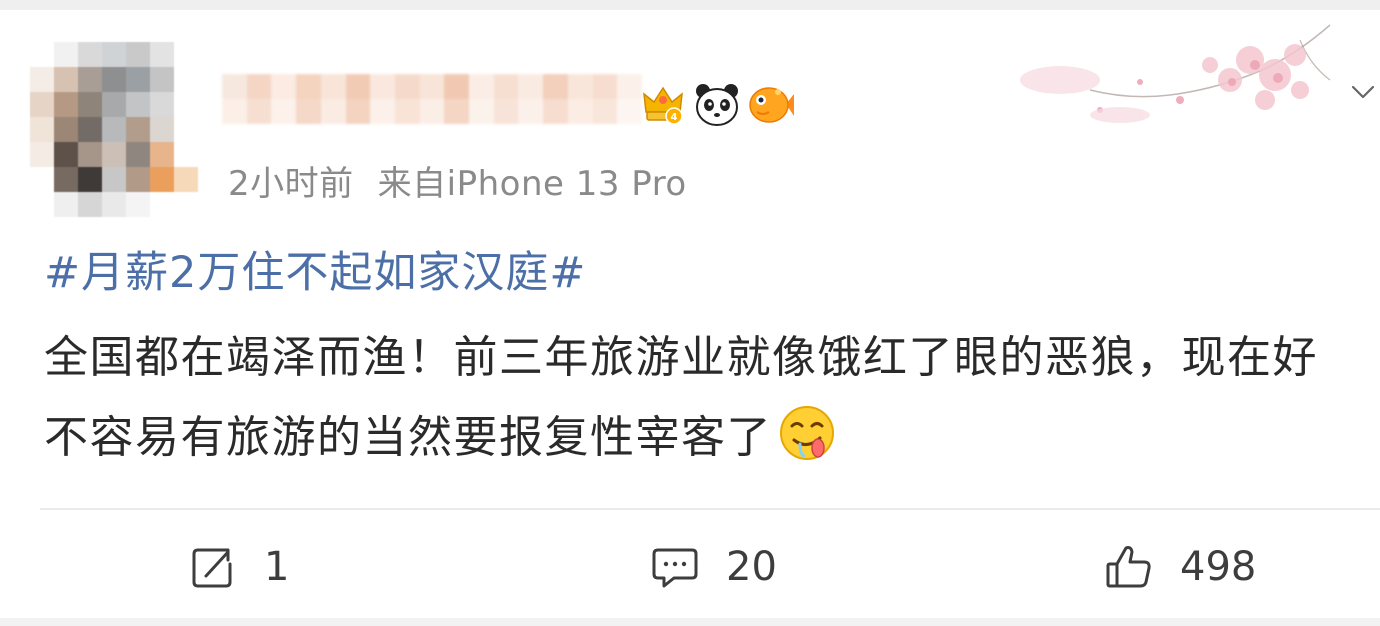  Describe the element at coordinates (713, 567) in the screenshot. I see `comment-button: 20` at that location.